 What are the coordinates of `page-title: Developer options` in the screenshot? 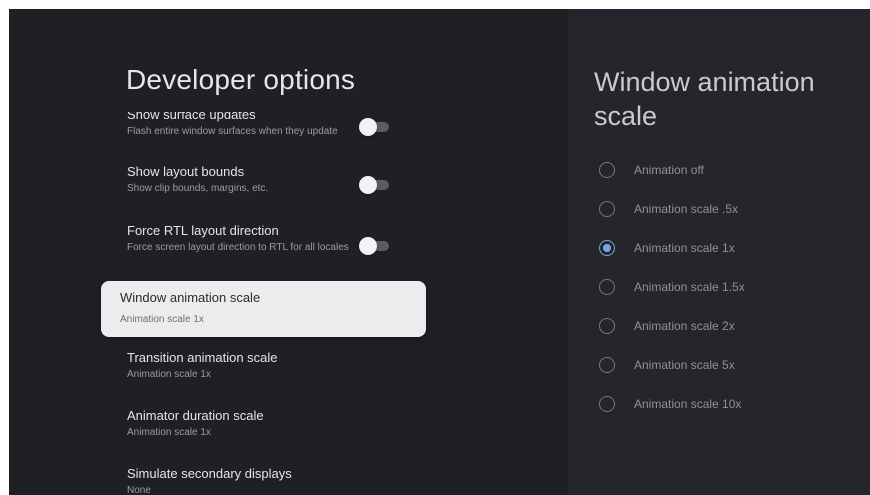 It's located at (241, 79).